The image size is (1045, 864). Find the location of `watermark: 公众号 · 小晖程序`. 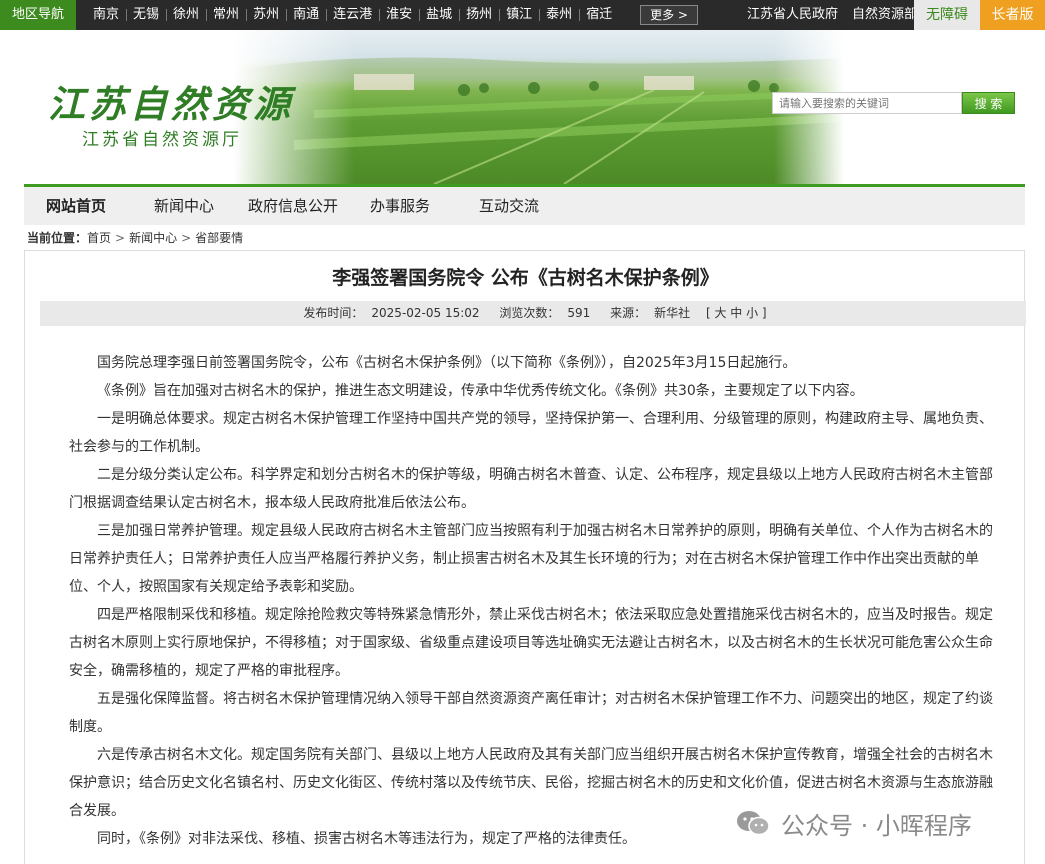

watermark: 公众号 · 小晖程序 is located at coordinates (853, 823).